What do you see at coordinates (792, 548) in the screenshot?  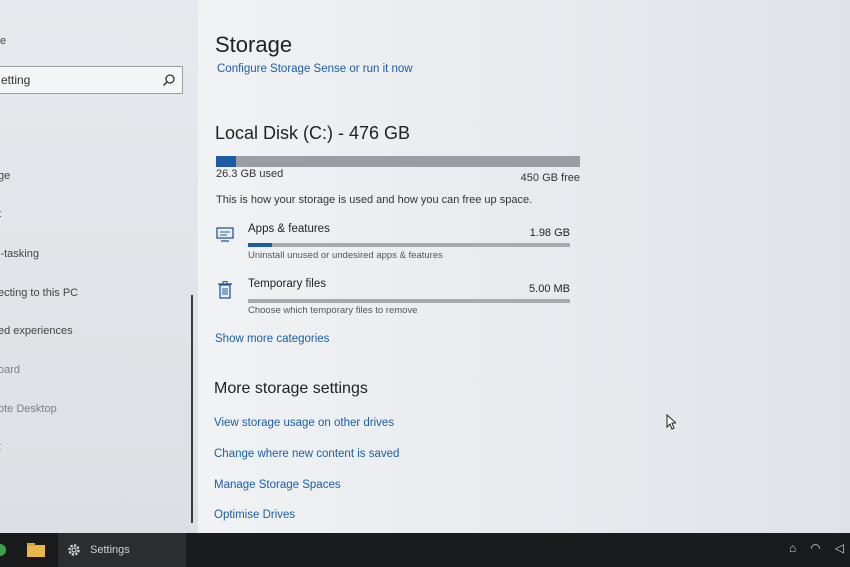 I see `network-icon: ⌂` at bounding box center [792, 548].